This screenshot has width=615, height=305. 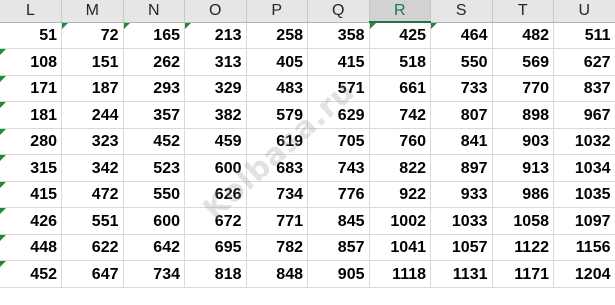 What do you see at coordinates (154, 11) in the screenshot?
I see `column-header-n: N` at bounding box center [154, 11].